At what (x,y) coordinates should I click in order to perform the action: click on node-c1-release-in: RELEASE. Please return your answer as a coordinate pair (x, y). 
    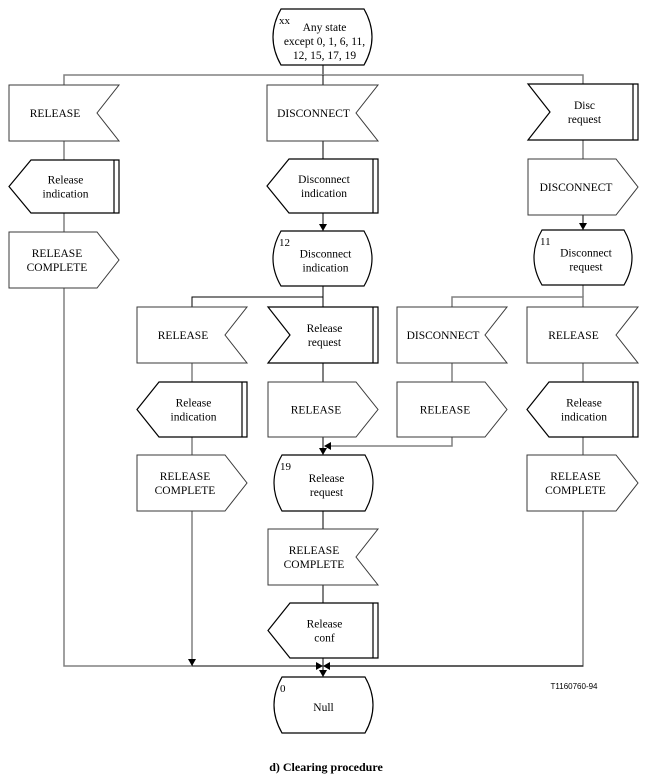
    Looking at the image, I should click on (64, 113).